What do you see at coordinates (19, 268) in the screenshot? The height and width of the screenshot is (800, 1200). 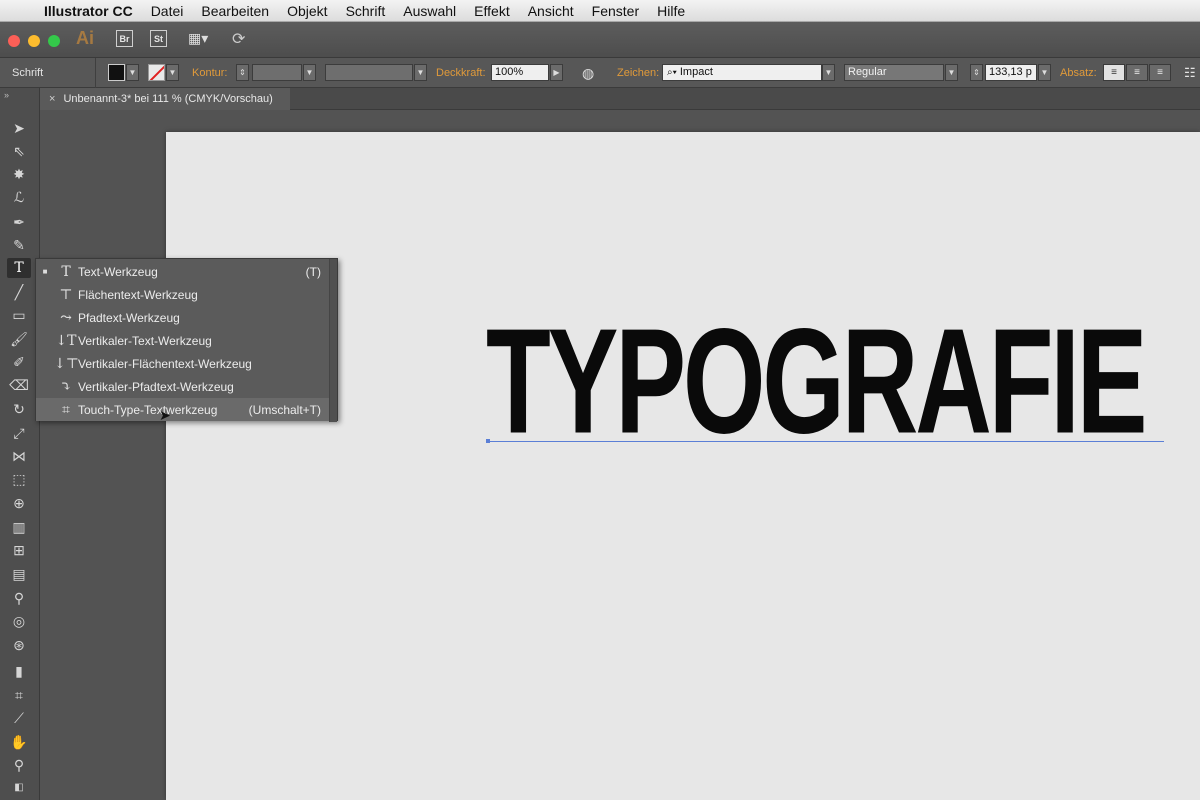 I see `type-tool-icon: T` at bounding box center [19, 268].